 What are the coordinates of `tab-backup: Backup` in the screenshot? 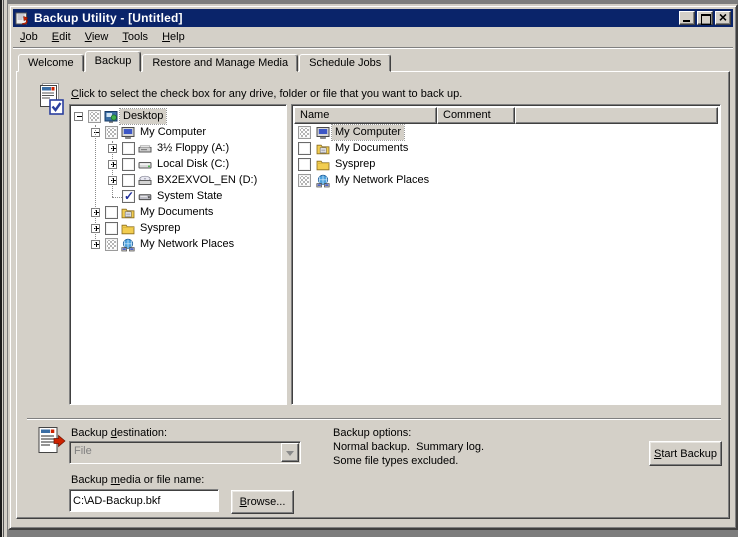 It's located at (113, 61).